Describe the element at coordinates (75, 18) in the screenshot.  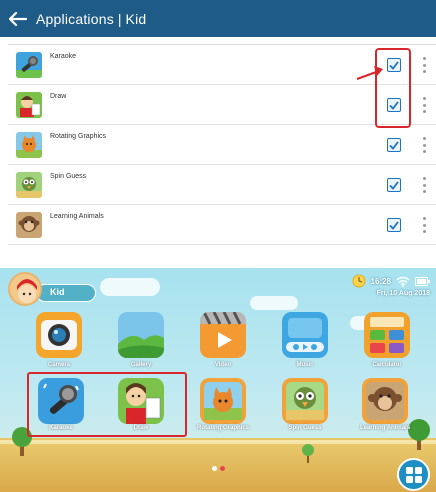
I see `page-title: Applications` at that location.